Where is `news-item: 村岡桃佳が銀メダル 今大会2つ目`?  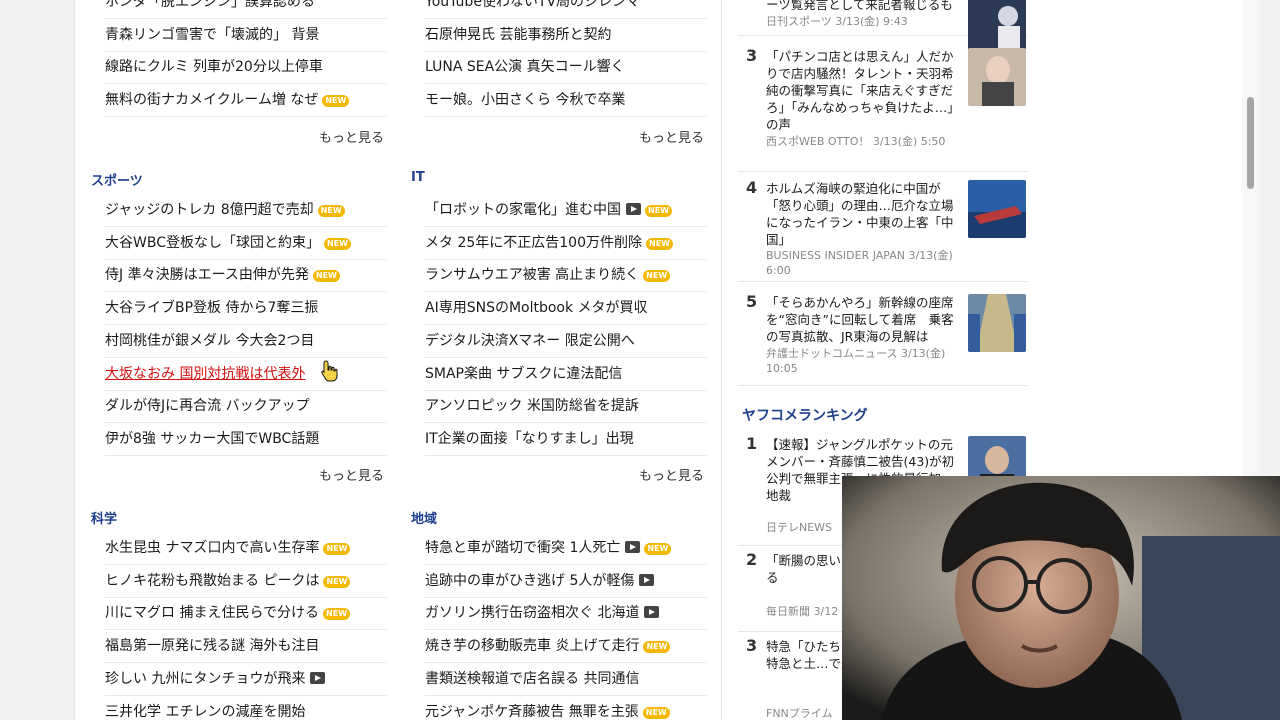
news-item: 村岡桃佳が銀メダル 今大会2つ目 is located at coordinates (246, 341).